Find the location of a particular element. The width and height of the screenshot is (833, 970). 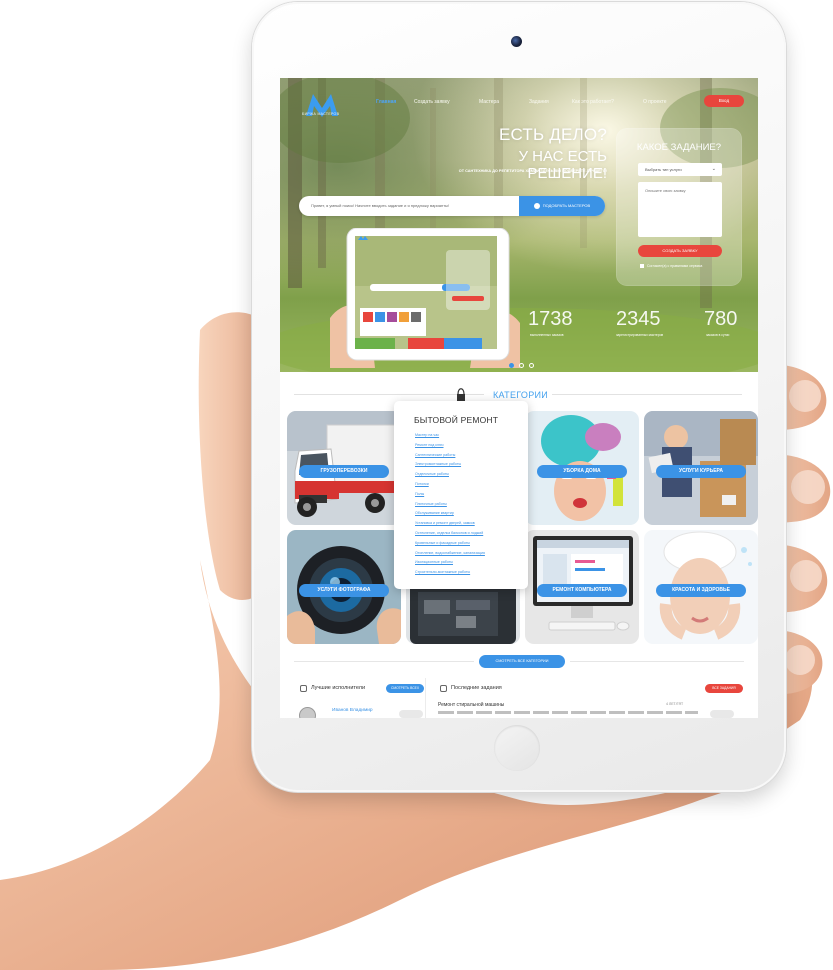

service-type-value: Выбрать тип услуги is located at coordinates (663, 169).